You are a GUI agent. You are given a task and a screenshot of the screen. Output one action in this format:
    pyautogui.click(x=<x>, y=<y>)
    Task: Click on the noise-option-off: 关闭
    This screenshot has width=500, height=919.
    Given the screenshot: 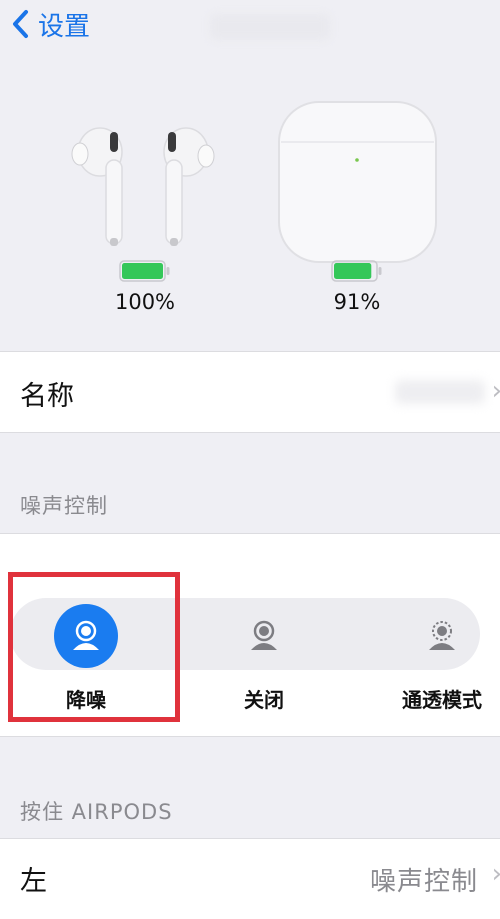 What is the action you would take?
    pyautogui.click(x=264, y=656)
    